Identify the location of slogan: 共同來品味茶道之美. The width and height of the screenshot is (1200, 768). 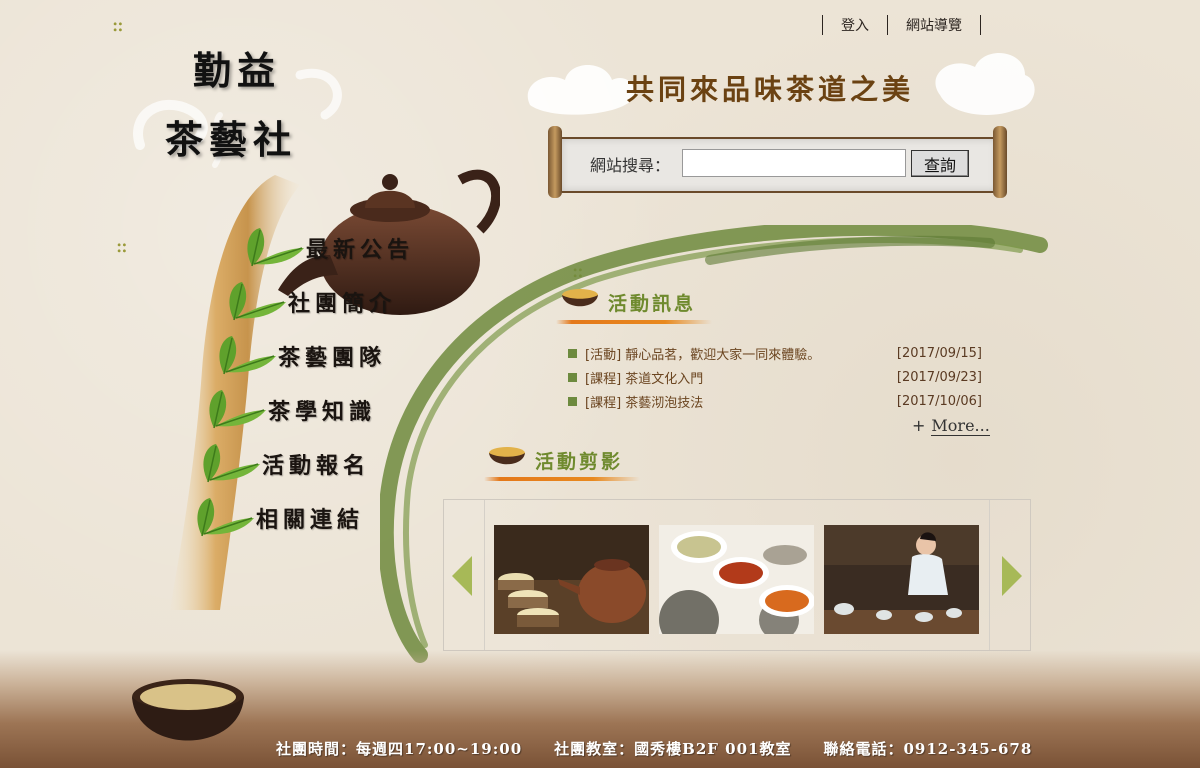
(769, 89).